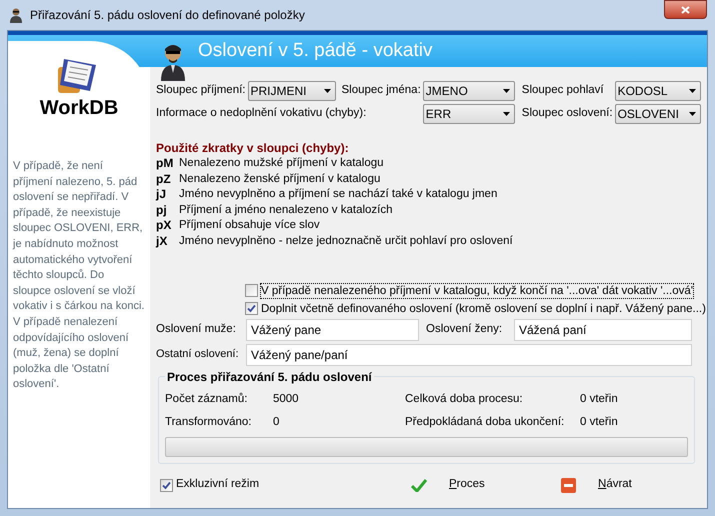 This screenshot has height=516, width=715. Describe the element at coordinates (218, 484) in the screenshot. I see `checkbox-label: Exkluzivní režim` at that location.